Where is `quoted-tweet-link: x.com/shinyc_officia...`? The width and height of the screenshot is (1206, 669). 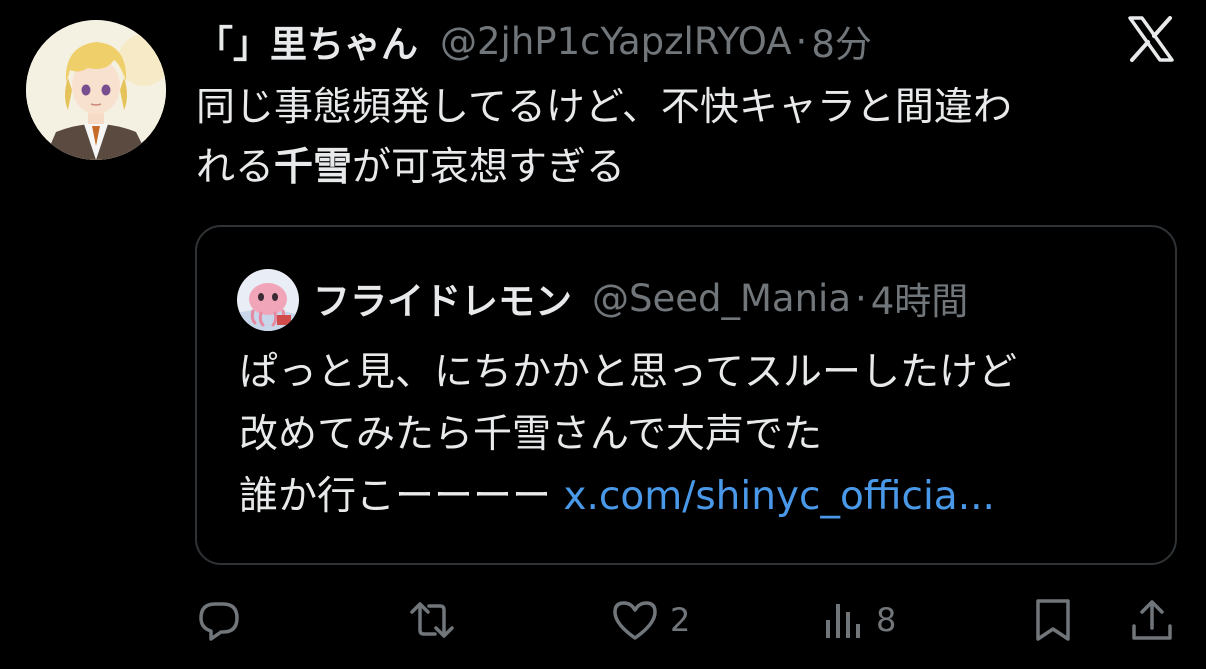 quoted-tweet-link: x.com/shinyc_officia... is located at coordinates (778, 496).